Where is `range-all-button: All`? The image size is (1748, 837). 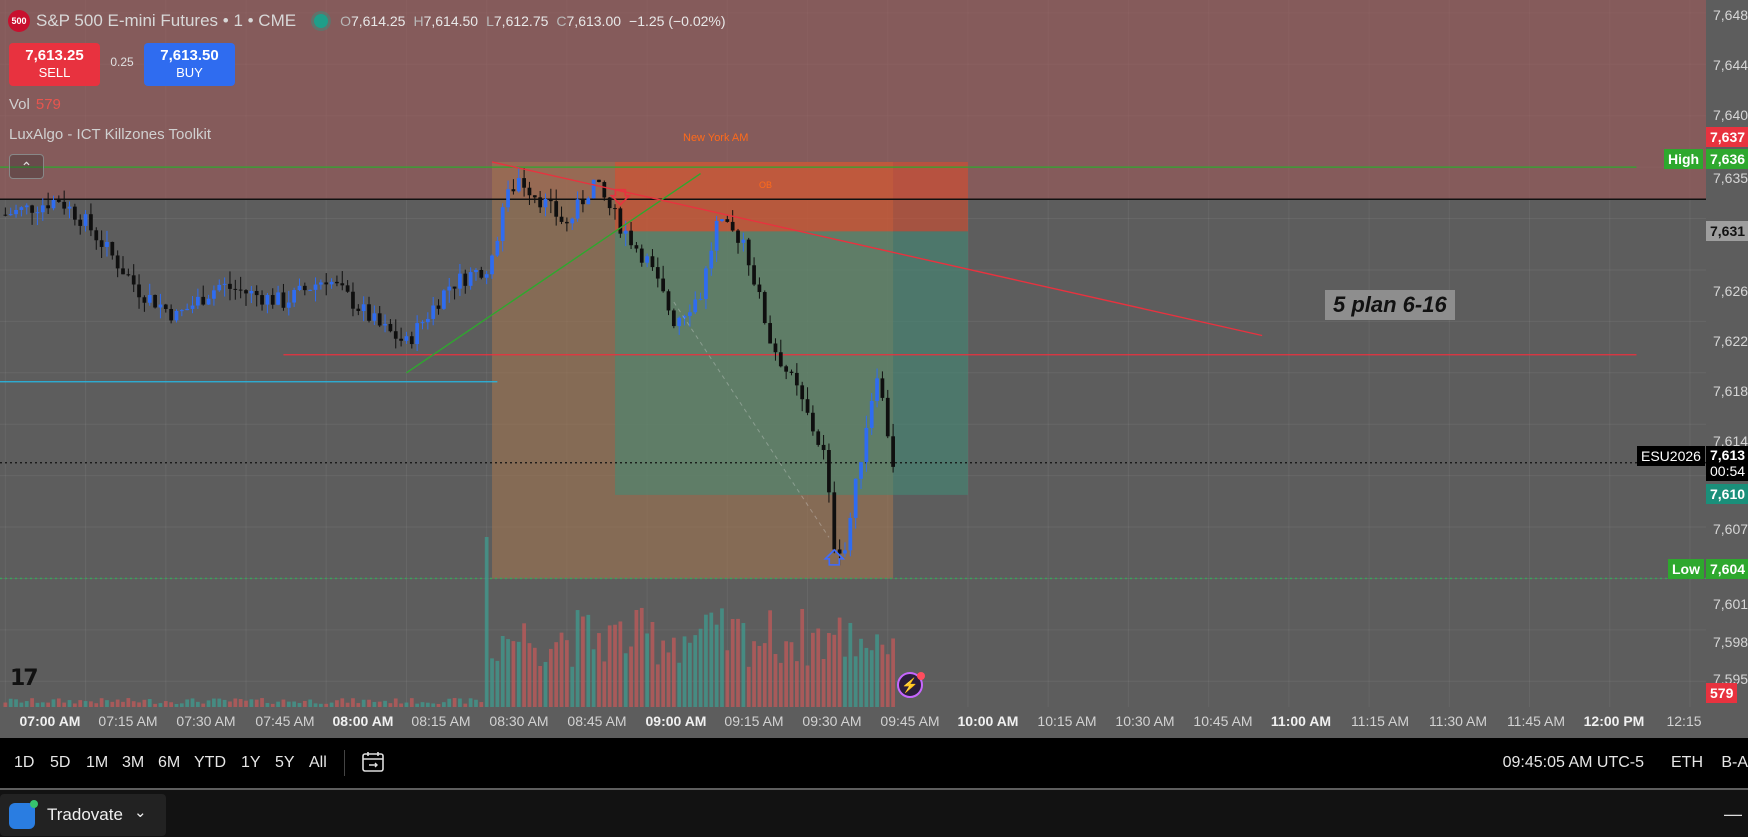 range-all-button: All is located at coordinates (318, 763).